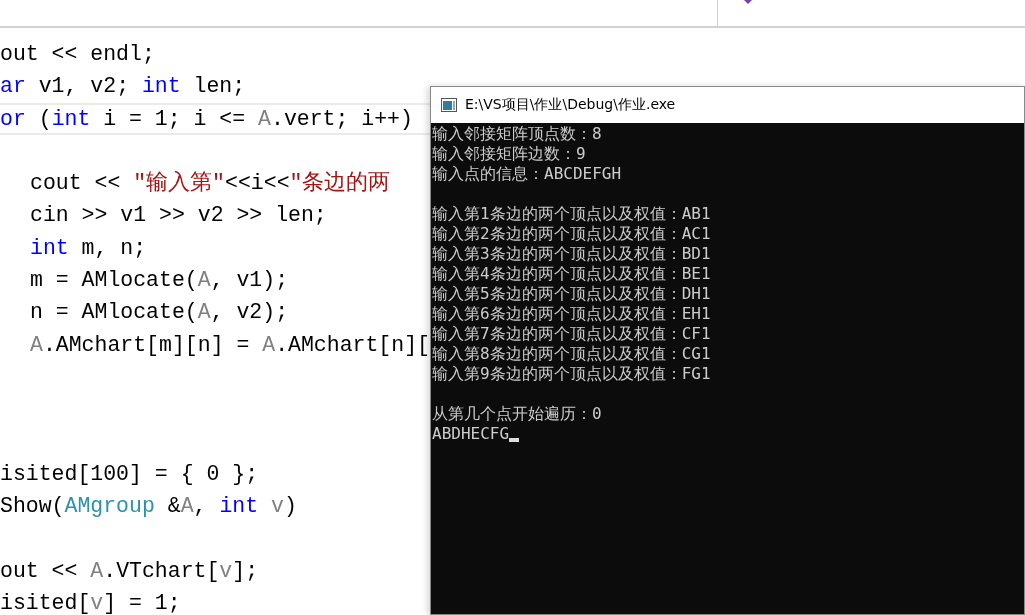  Describe the element at coordinates (210, 184) in the screenshot. I see `code-line: cout << "输入第"<<i<<"条边的两` at that location.